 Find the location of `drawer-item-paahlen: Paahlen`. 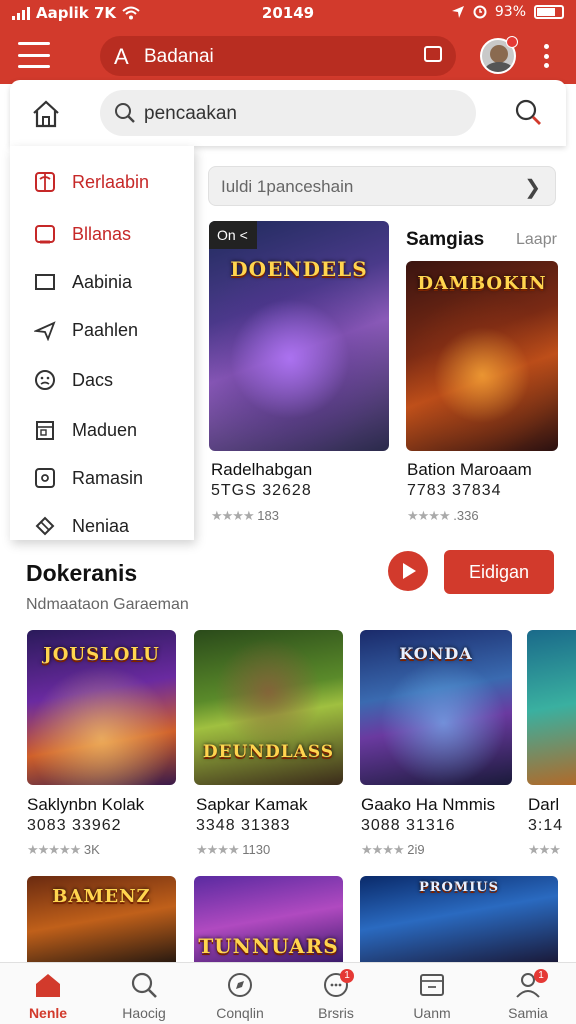

drawer-item-paahlen: Paahlen is located at coordinates (102, 330).